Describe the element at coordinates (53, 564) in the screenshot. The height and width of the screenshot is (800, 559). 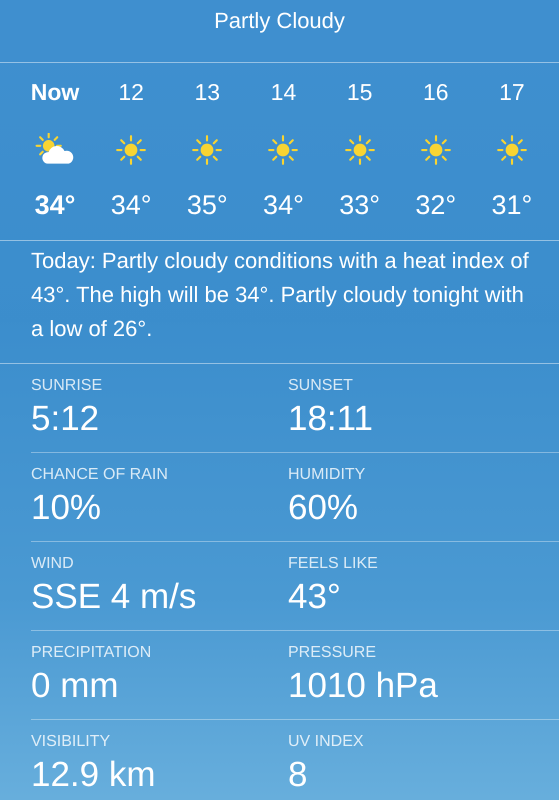
I see `detail-label: WIND` at that location.